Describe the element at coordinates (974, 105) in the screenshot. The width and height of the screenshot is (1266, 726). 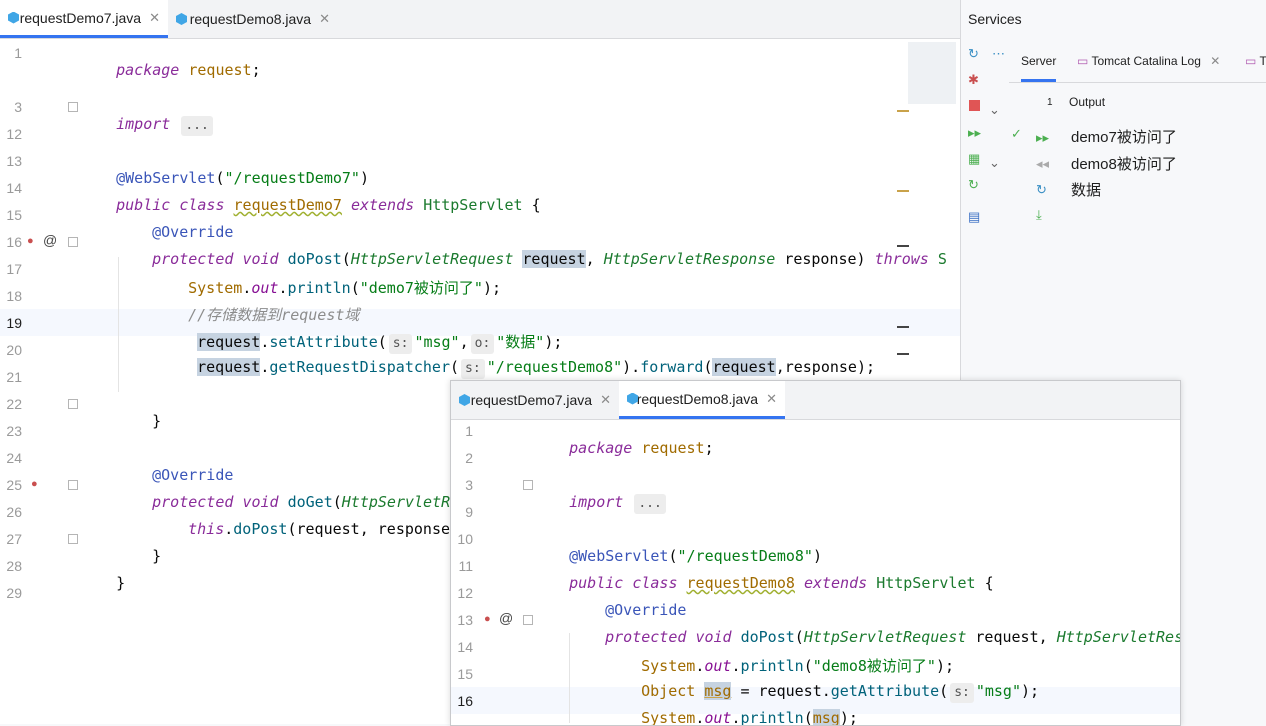
I see `stop-icon` at that location.